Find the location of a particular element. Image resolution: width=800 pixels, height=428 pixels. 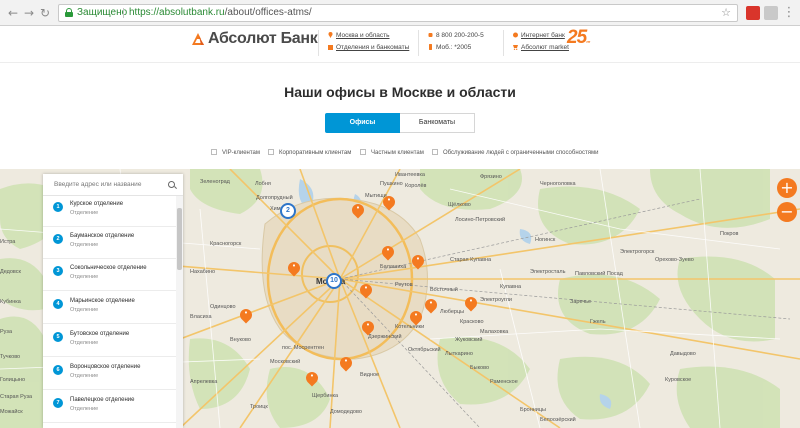

internet-bank-link: Интернет банк is located at coordinates (539, 35).